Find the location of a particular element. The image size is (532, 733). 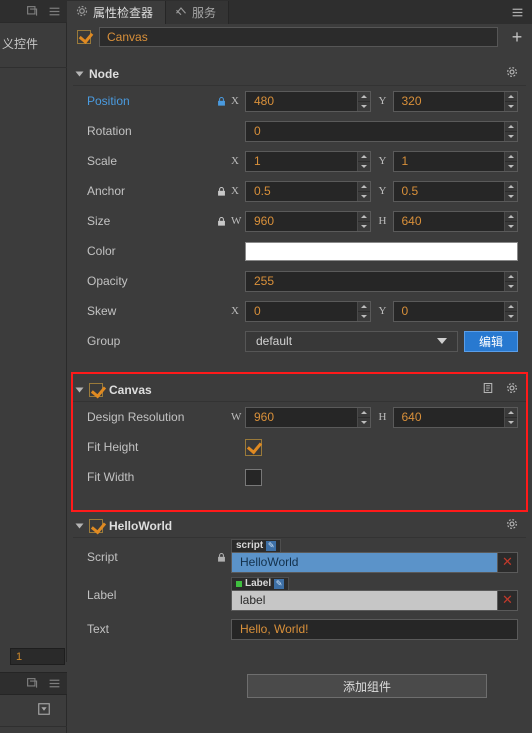

tab-bar-spacer is located at coordinates (365, 12).